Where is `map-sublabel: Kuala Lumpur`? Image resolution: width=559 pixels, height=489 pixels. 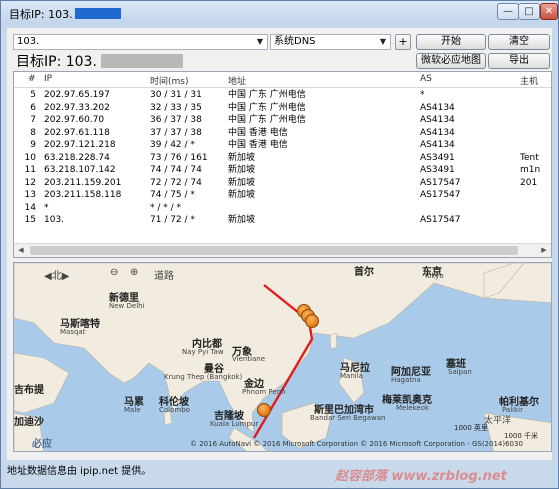 map-sublabel: Kuala Lumpur is located at coordinates (234, 424).